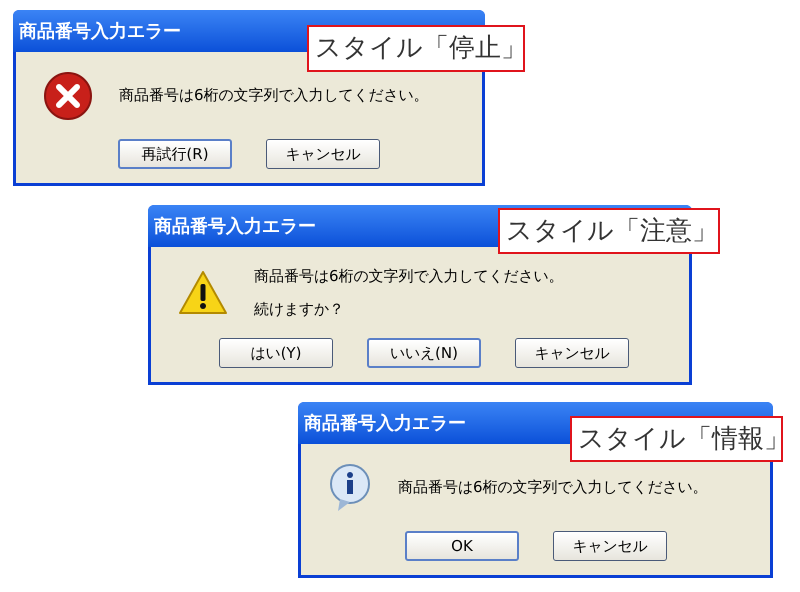 This screenshot has height=592, width=800. I want to click on dialog-button: OK, so click(462, 546).